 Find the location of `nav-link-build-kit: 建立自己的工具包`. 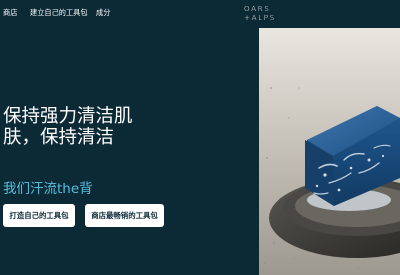

nav-link-build-kit: 建立自己的工具包 is located at coordinates (59, 13).